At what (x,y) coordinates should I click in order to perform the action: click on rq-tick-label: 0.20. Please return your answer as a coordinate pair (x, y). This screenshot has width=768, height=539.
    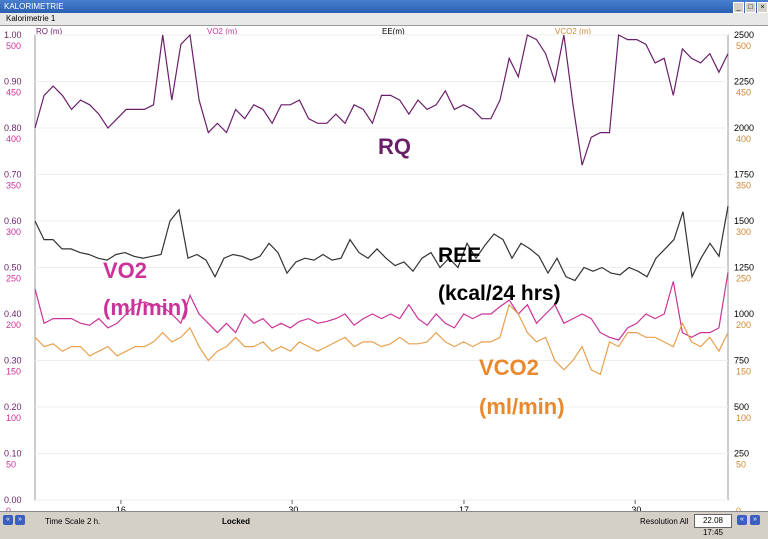
    Looking at the image, I should click on (13, 407).